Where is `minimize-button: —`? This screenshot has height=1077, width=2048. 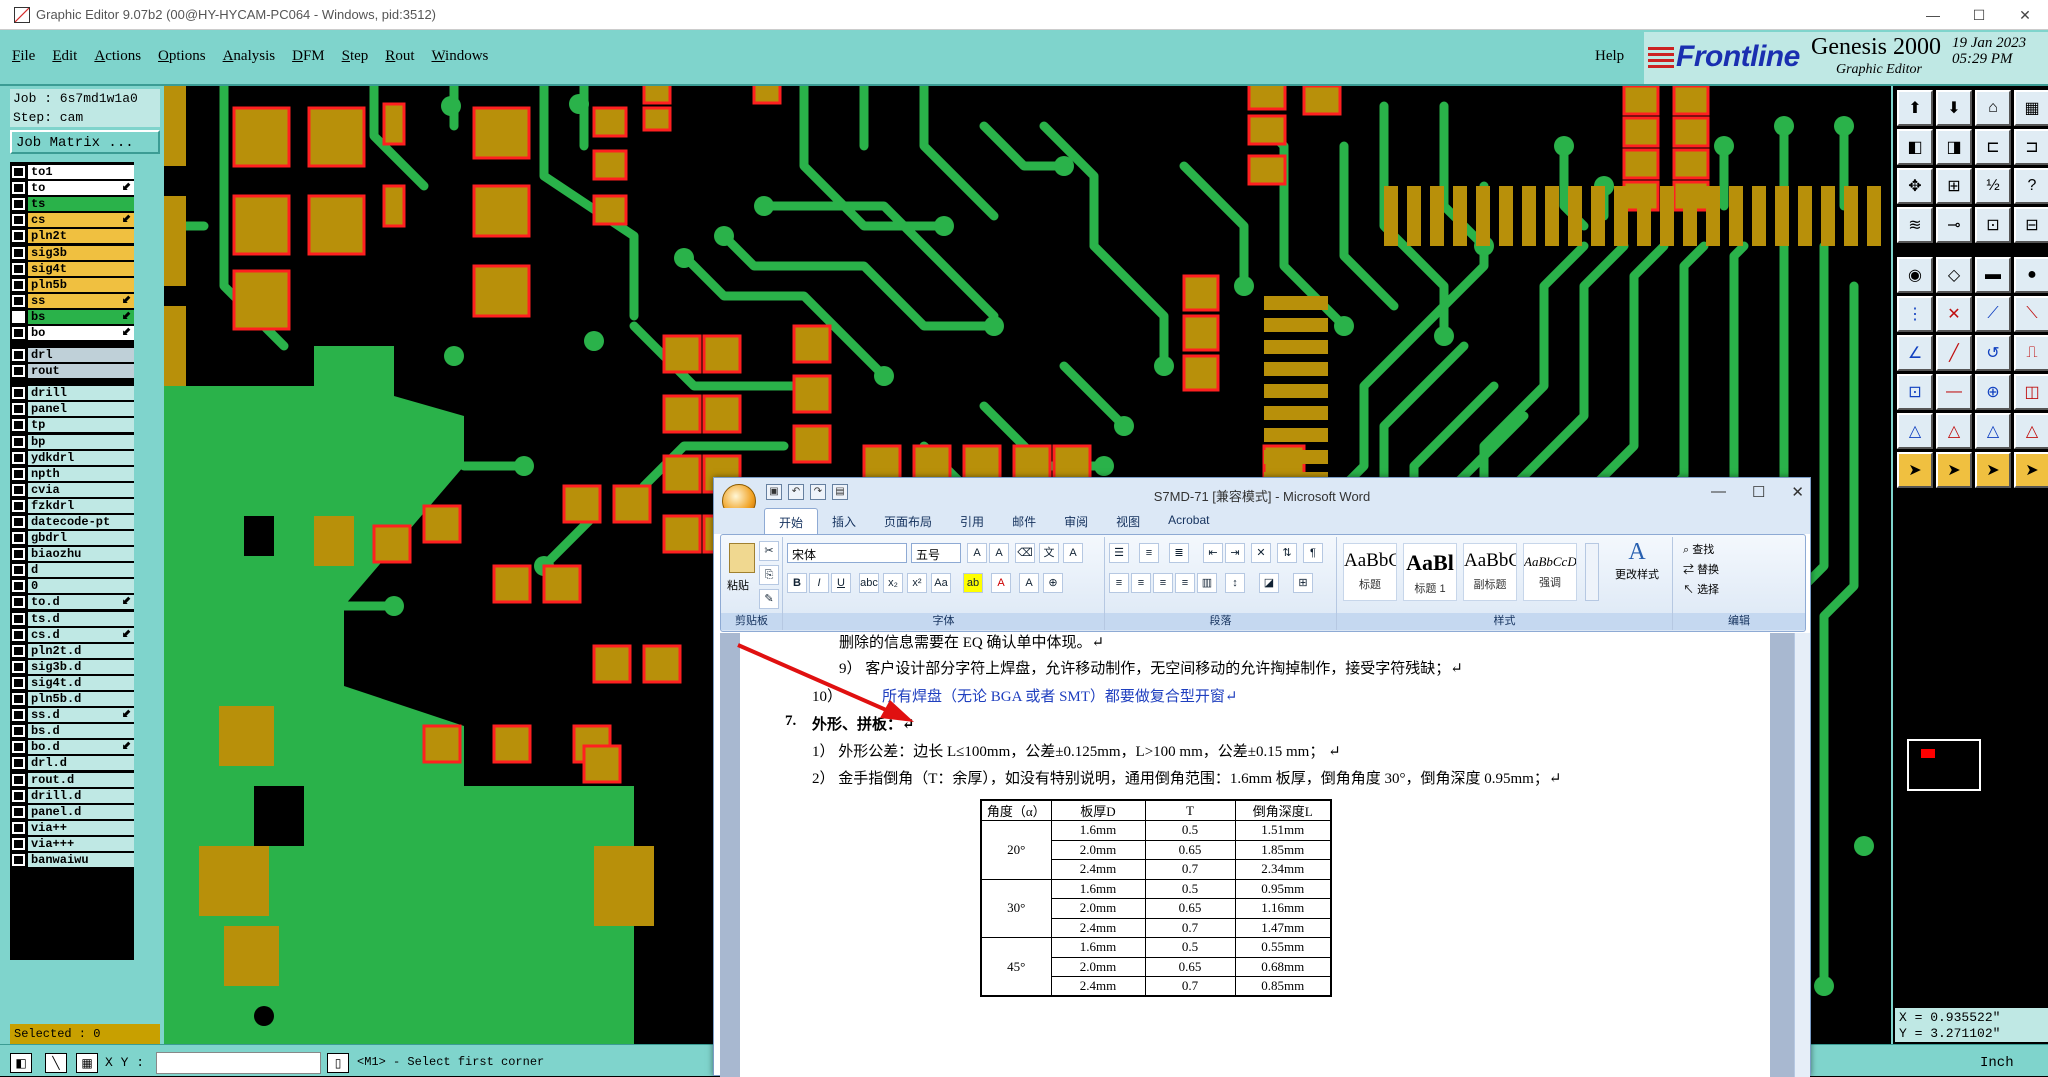 minimize-button: — is located at coordinates (1933, 15).